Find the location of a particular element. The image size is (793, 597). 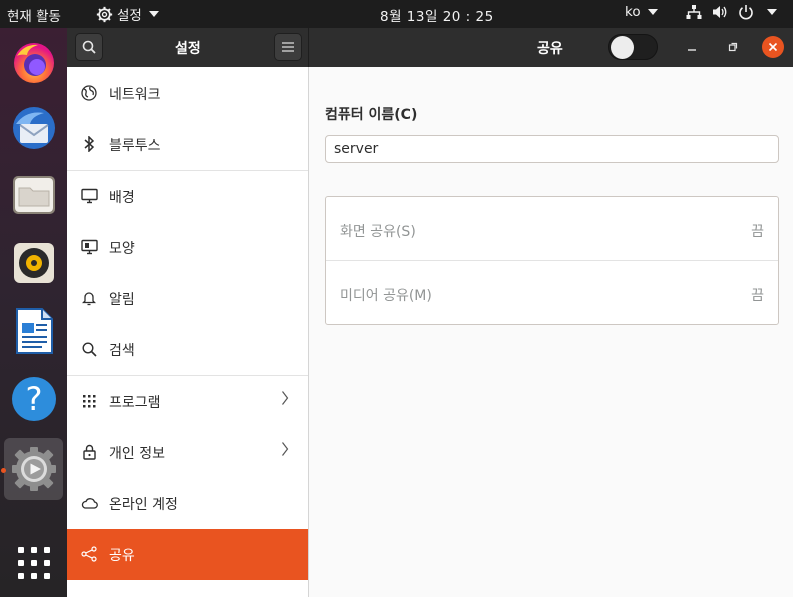

media-sharing-status: 끔 is located at coordinates (757, 296).